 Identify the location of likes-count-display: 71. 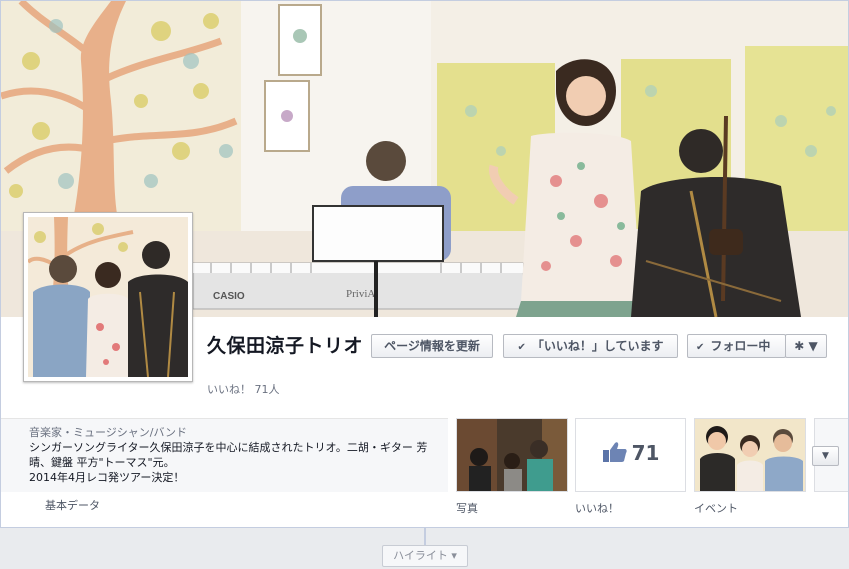
(630, 453).